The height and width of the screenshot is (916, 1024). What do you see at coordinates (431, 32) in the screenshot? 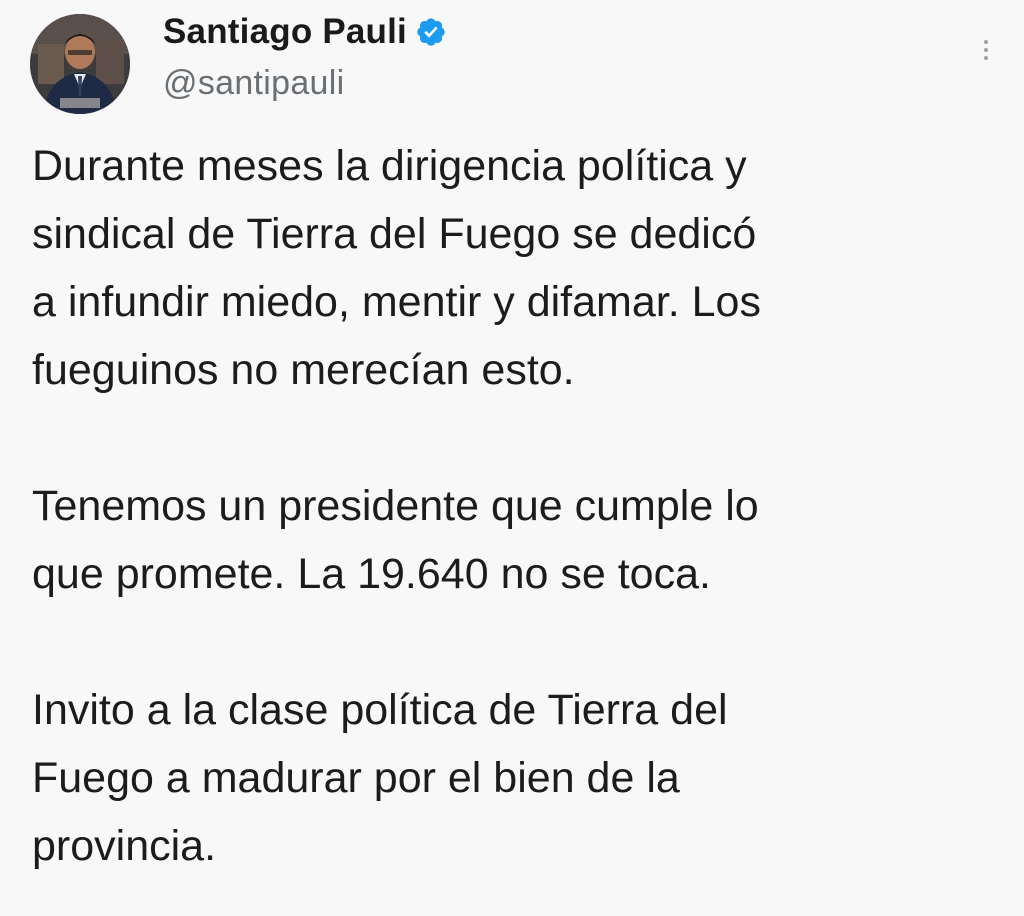
I see `verified-badge-icon` at bounding box center [431, 32].